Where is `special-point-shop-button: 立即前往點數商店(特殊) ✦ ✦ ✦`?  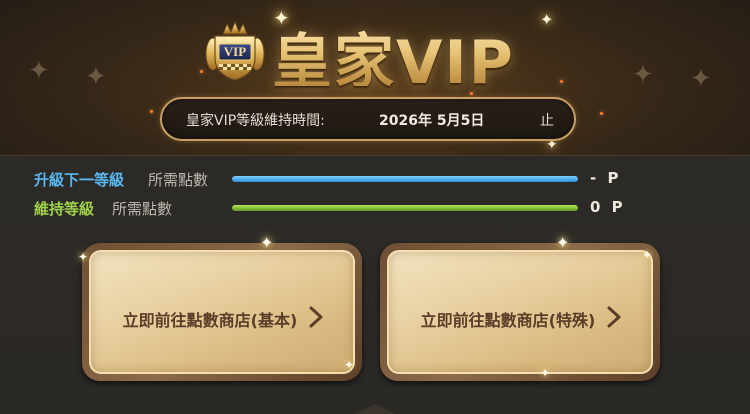
special-point-shop-button: 立即前往點數商店(特殊) ✦ ✦ ✦ is located at coordinates (520, 308).